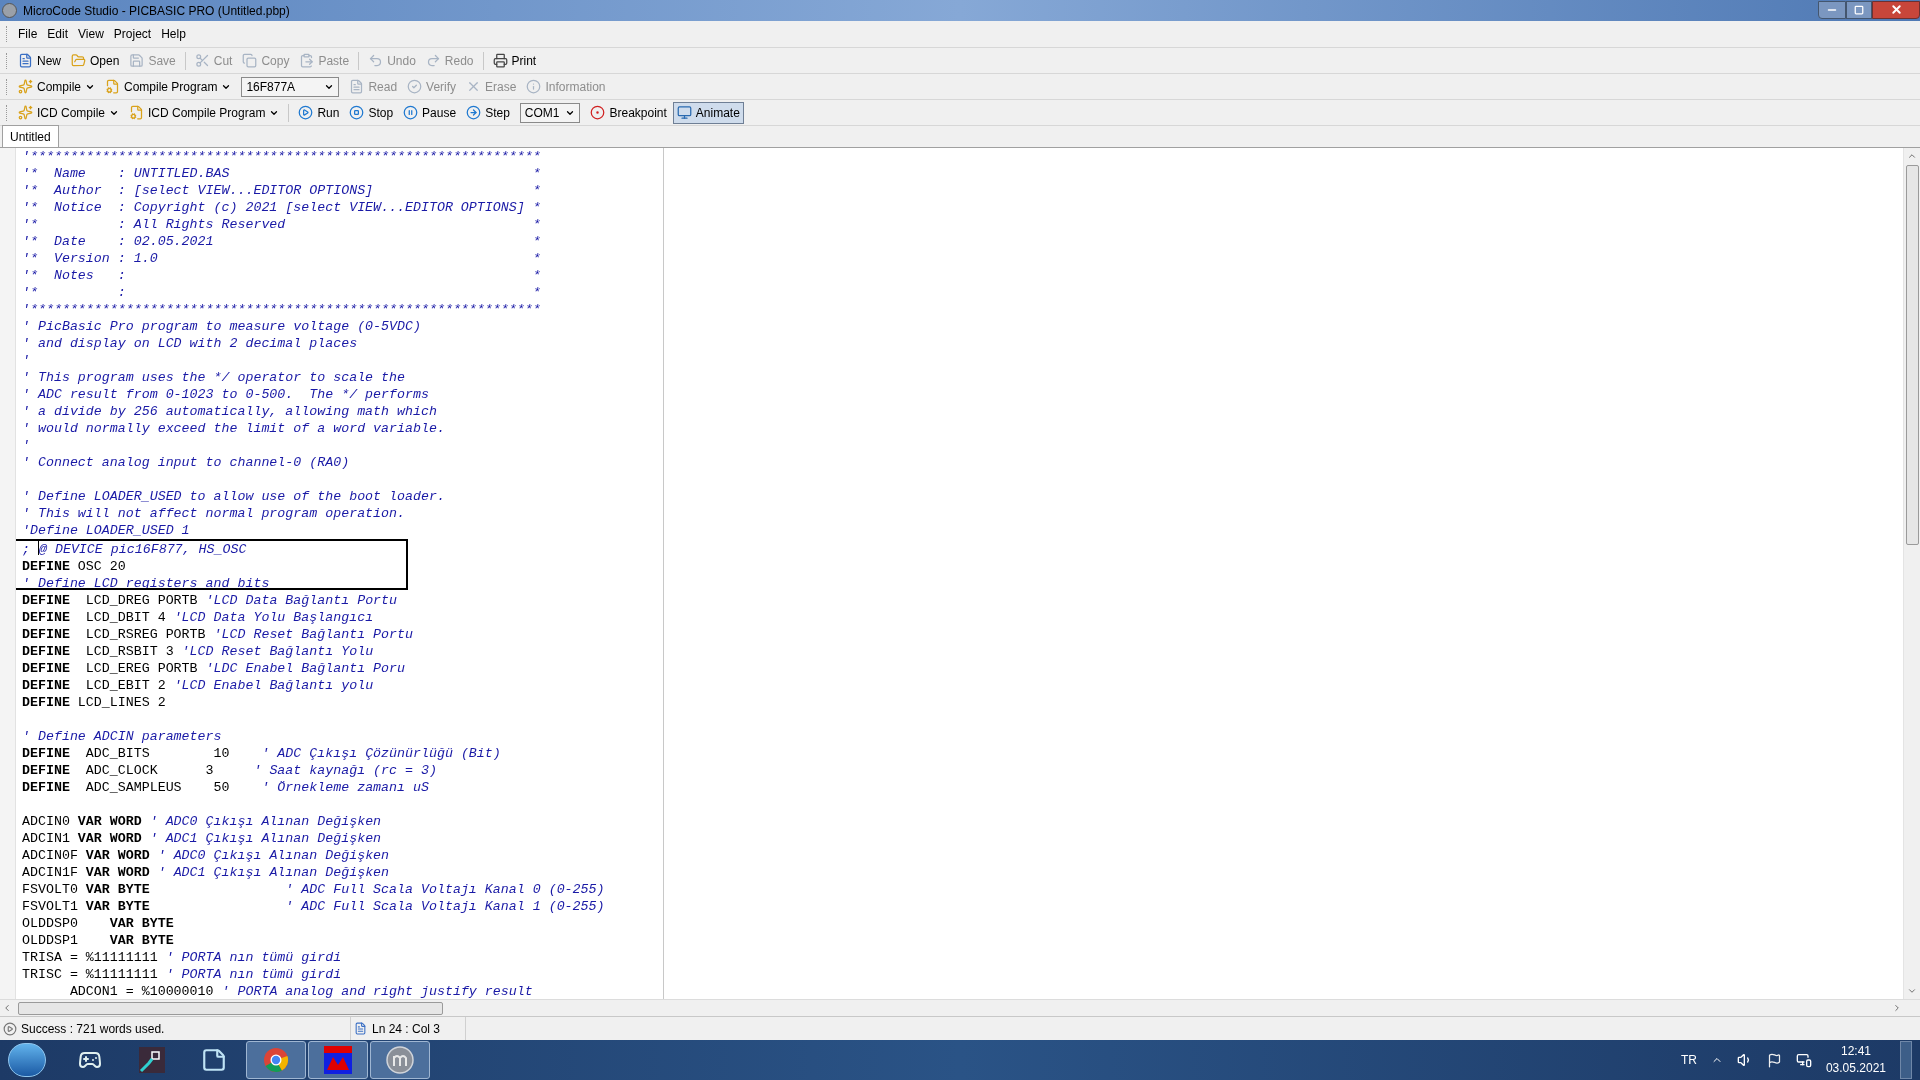 This screenshot has width=1920, height=1080. I want to click on code-line: TRISA = %11111111 ' PORTA nın tümü girdi, so click(181, 957).